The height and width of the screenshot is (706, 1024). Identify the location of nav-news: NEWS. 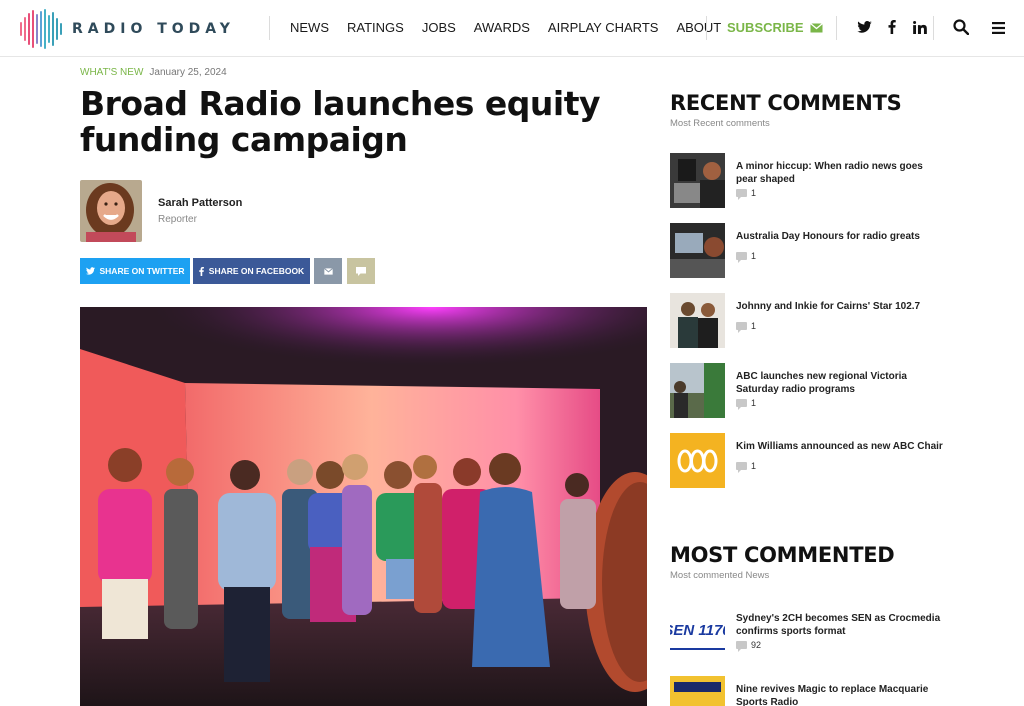
(309, 27).